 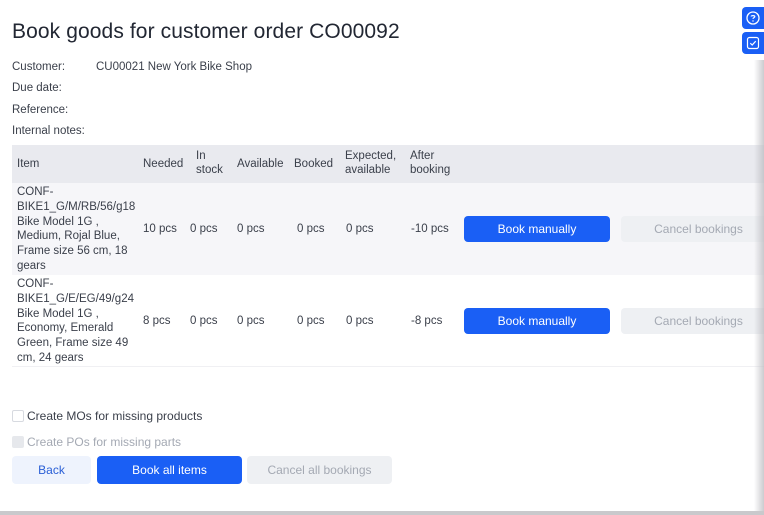 I want to click on item-line: cm, 24 gears, so click(x=50, y=357).